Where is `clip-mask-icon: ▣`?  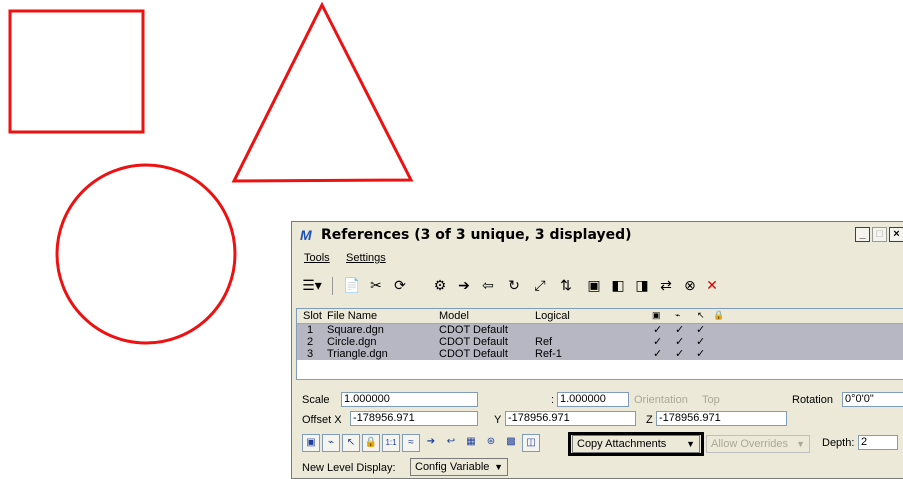
clip-mask-icon: ▣ is located at coordinates (594, 285).